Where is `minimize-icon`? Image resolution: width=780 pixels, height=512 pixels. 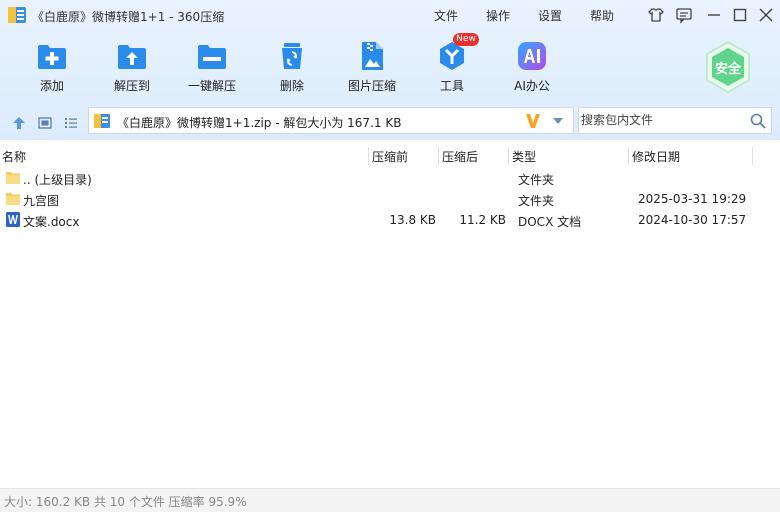
minimize-icon is located at coordinates (714, 15).